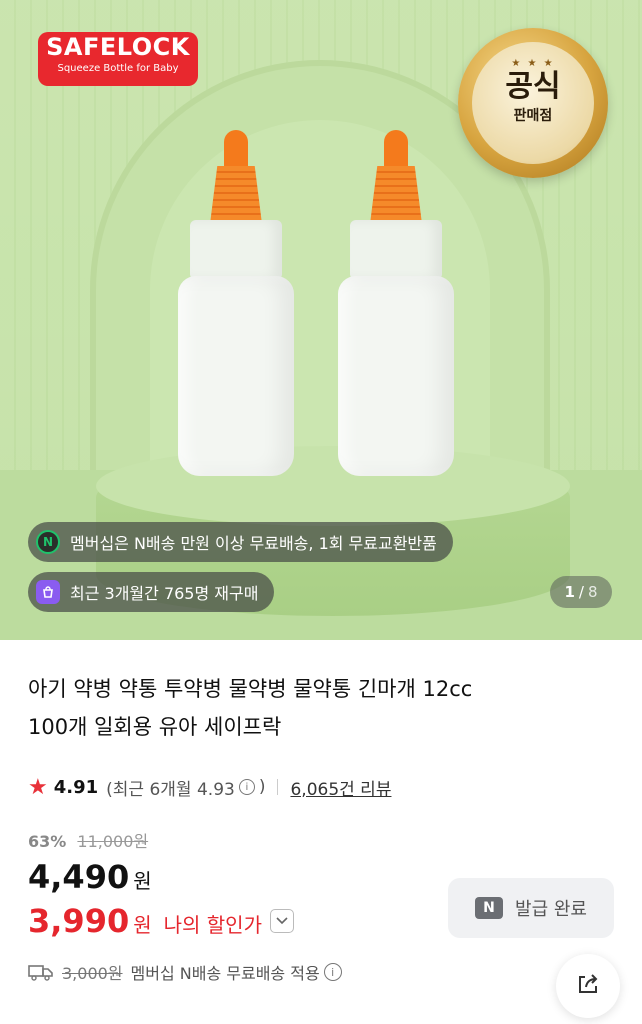 Image resolution: width=642 pixels, height=1024 pixels. What do you see at coordinates (533, 86) in the screenshot?
I see `badge-line1: 공식` at bounding box center [533, 86].